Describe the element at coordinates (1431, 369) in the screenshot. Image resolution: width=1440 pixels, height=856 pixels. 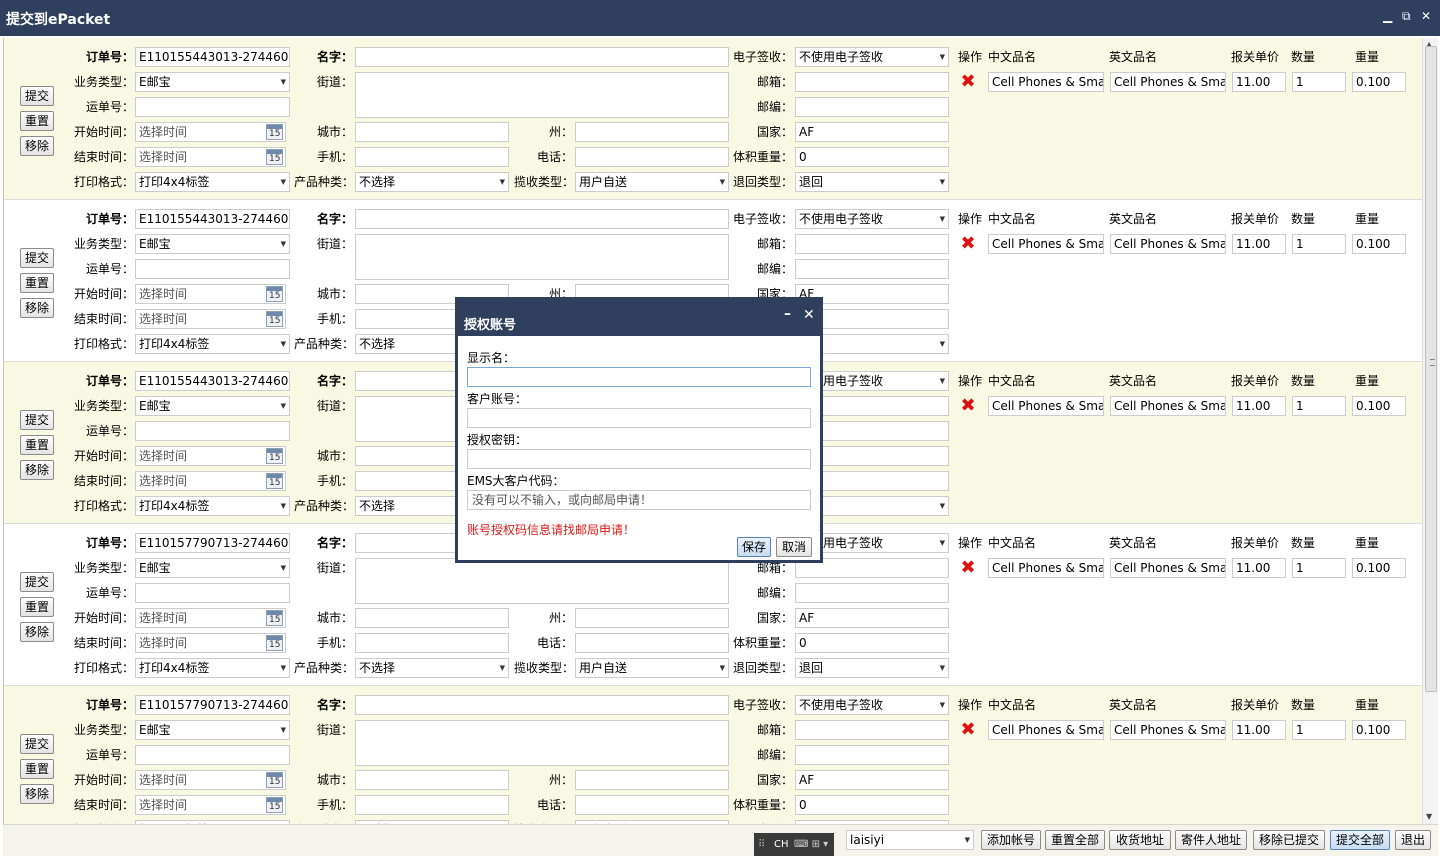
I see `scrollbar-thumb` at that location.